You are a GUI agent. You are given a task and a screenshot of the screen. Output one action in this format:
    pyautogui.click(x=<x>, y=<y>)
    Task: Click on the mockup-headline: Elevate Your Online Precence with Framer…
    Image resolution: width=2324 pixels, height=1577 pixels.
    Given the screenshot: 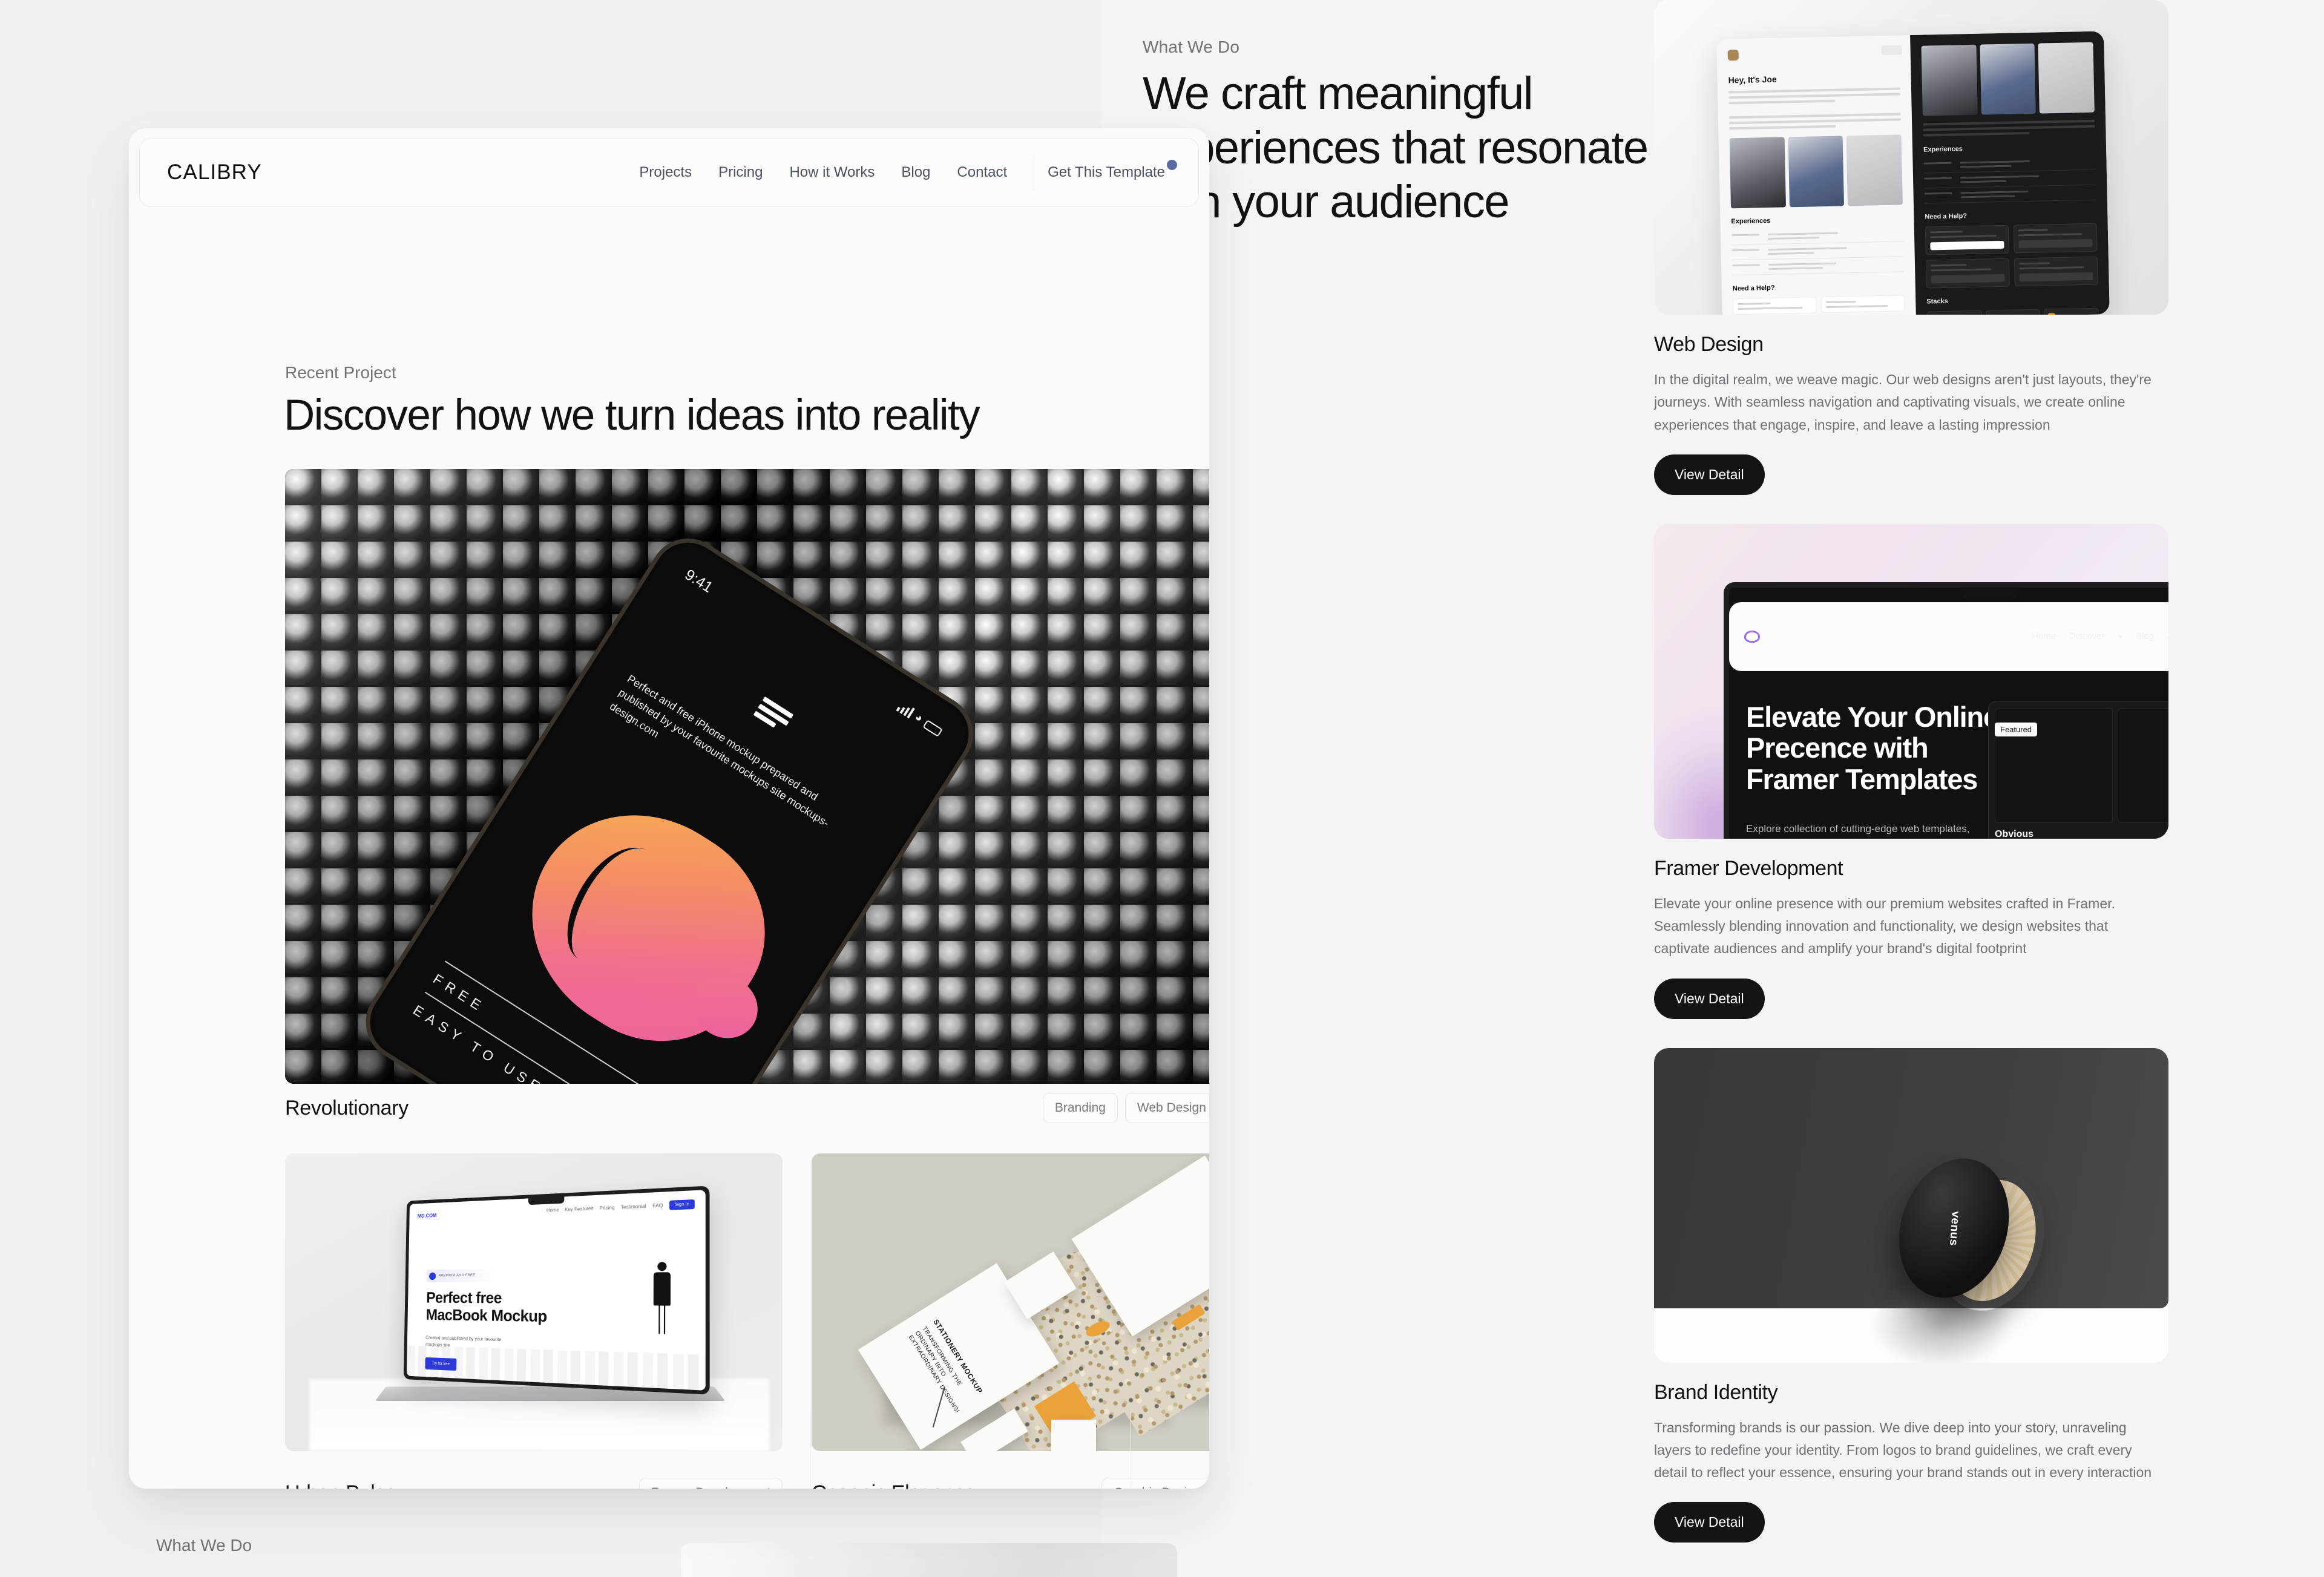 What is the action you would take?
    pyautogui.click(x=1872, y=748)
    